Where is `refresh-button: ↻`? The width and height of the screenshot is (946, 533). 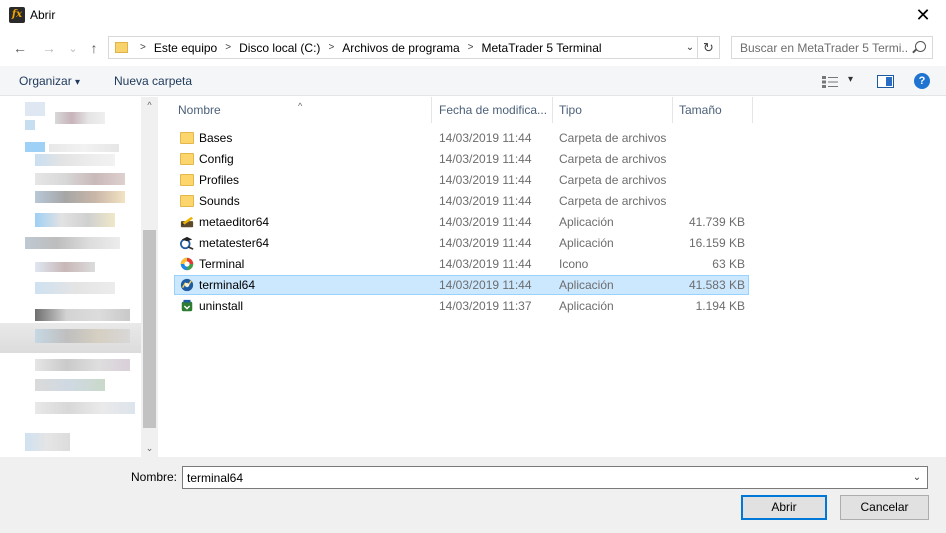 refresh-button: ↻ is located at coordinates (708, 47).